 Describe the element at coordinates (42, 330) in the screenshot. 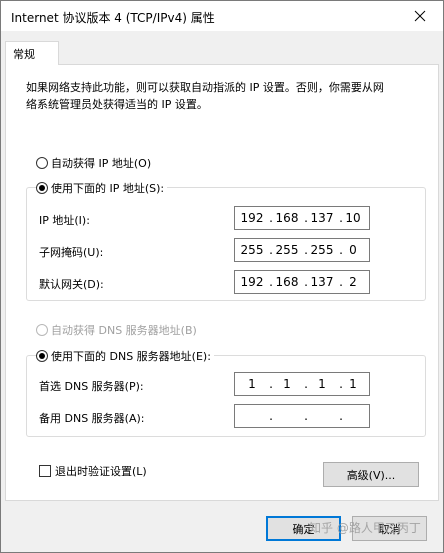

I see `dns-auto-radio` at that location.